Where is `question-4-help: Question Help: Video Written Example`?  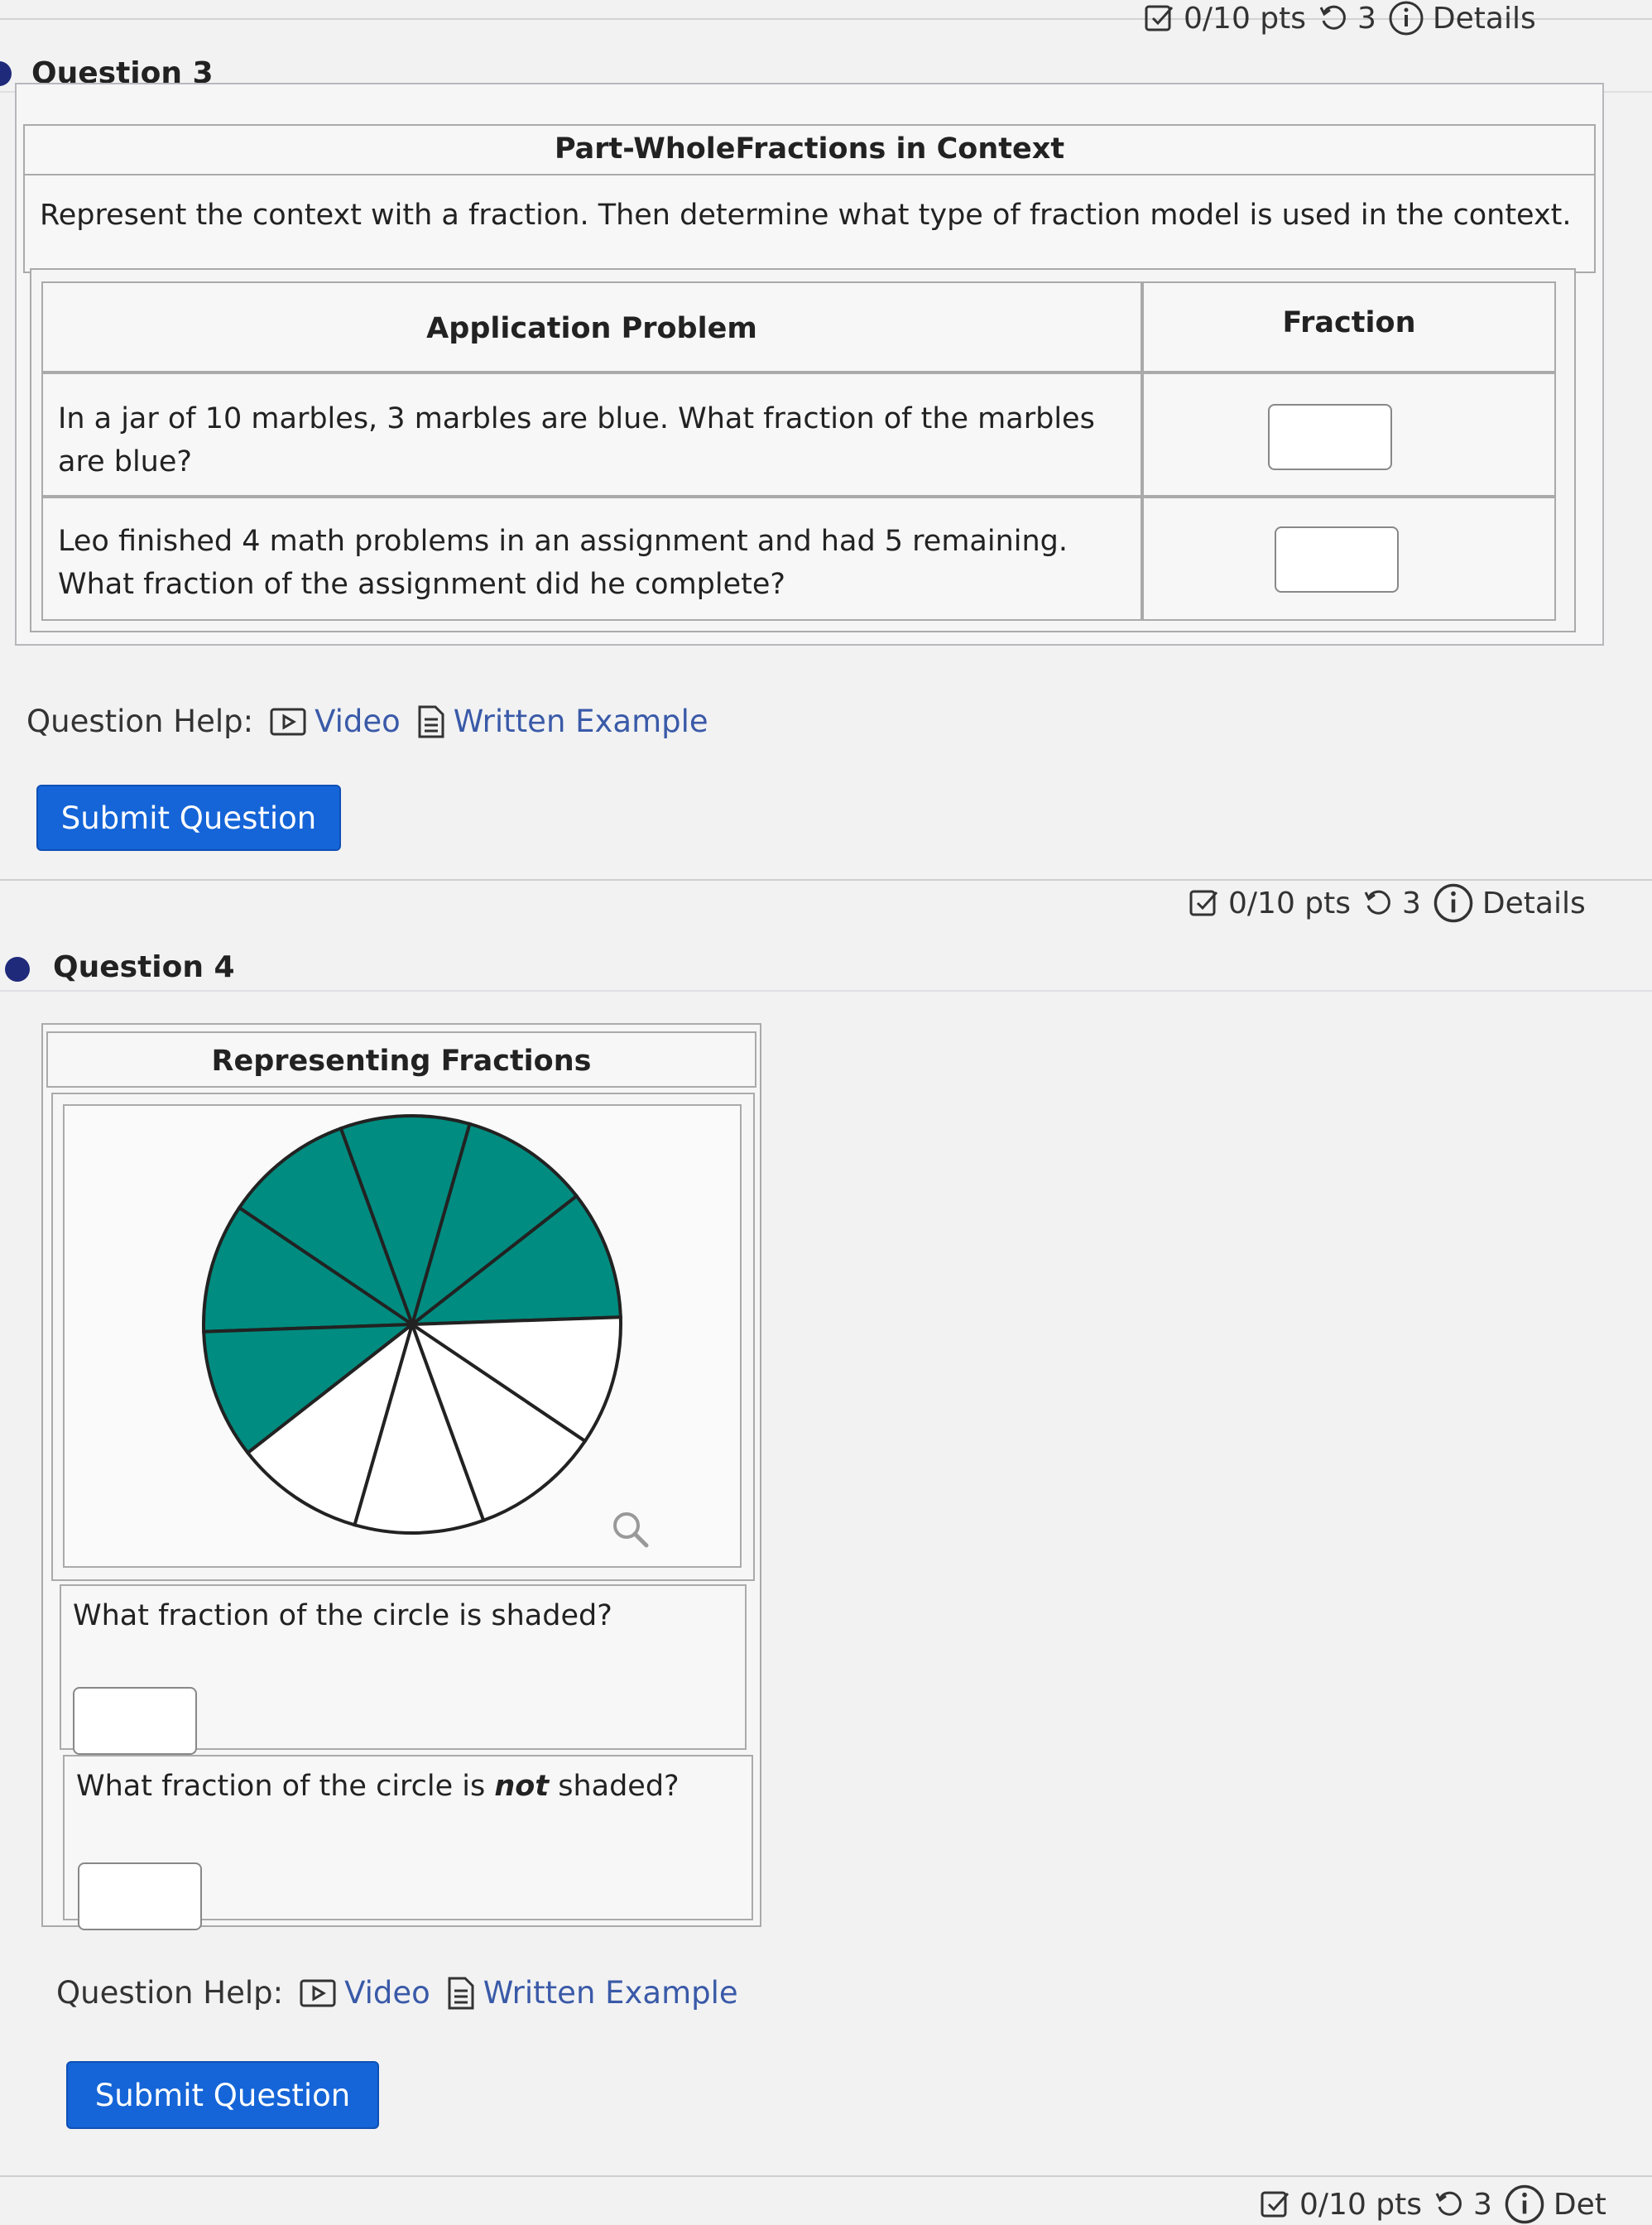 question-4-help: Question Help: Video Written Example is located at coordinates (397, 1993).